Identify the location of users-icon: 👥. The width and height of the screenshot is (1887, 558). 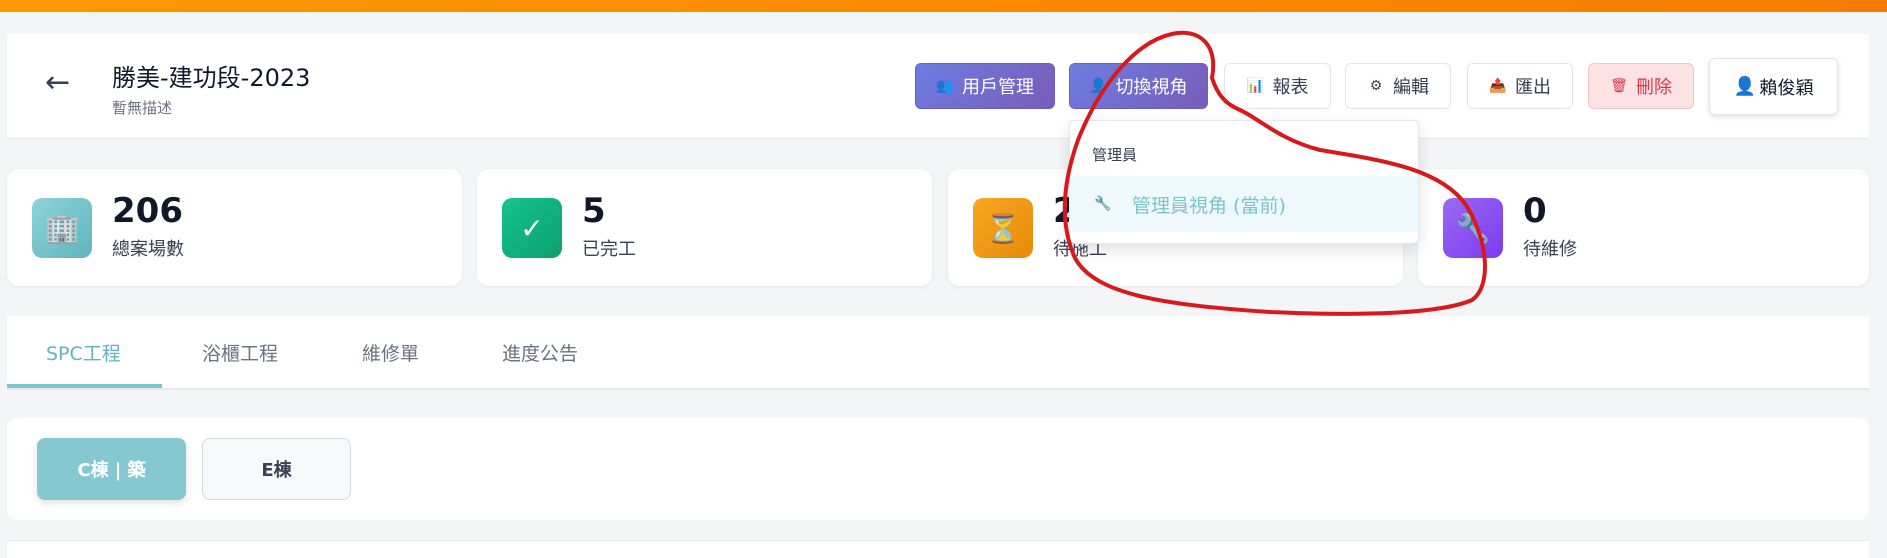
(945, 86).